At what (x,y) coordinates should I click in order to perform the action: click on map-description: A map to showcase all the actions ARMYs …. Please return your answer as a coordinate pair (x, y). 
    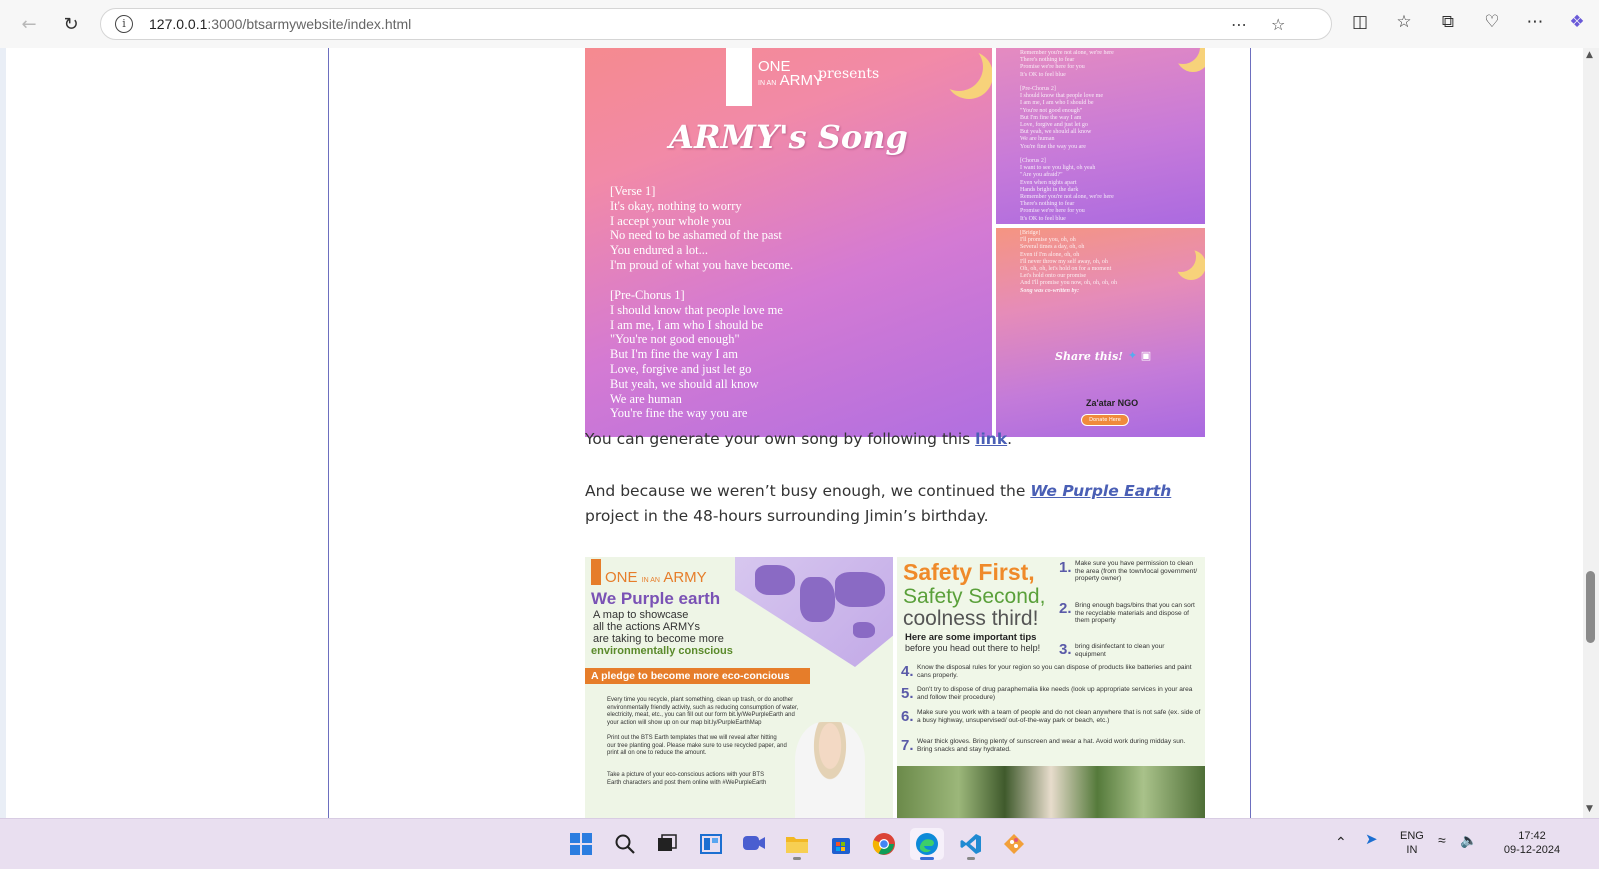
    Looking at the image, I should click on (658, 627).